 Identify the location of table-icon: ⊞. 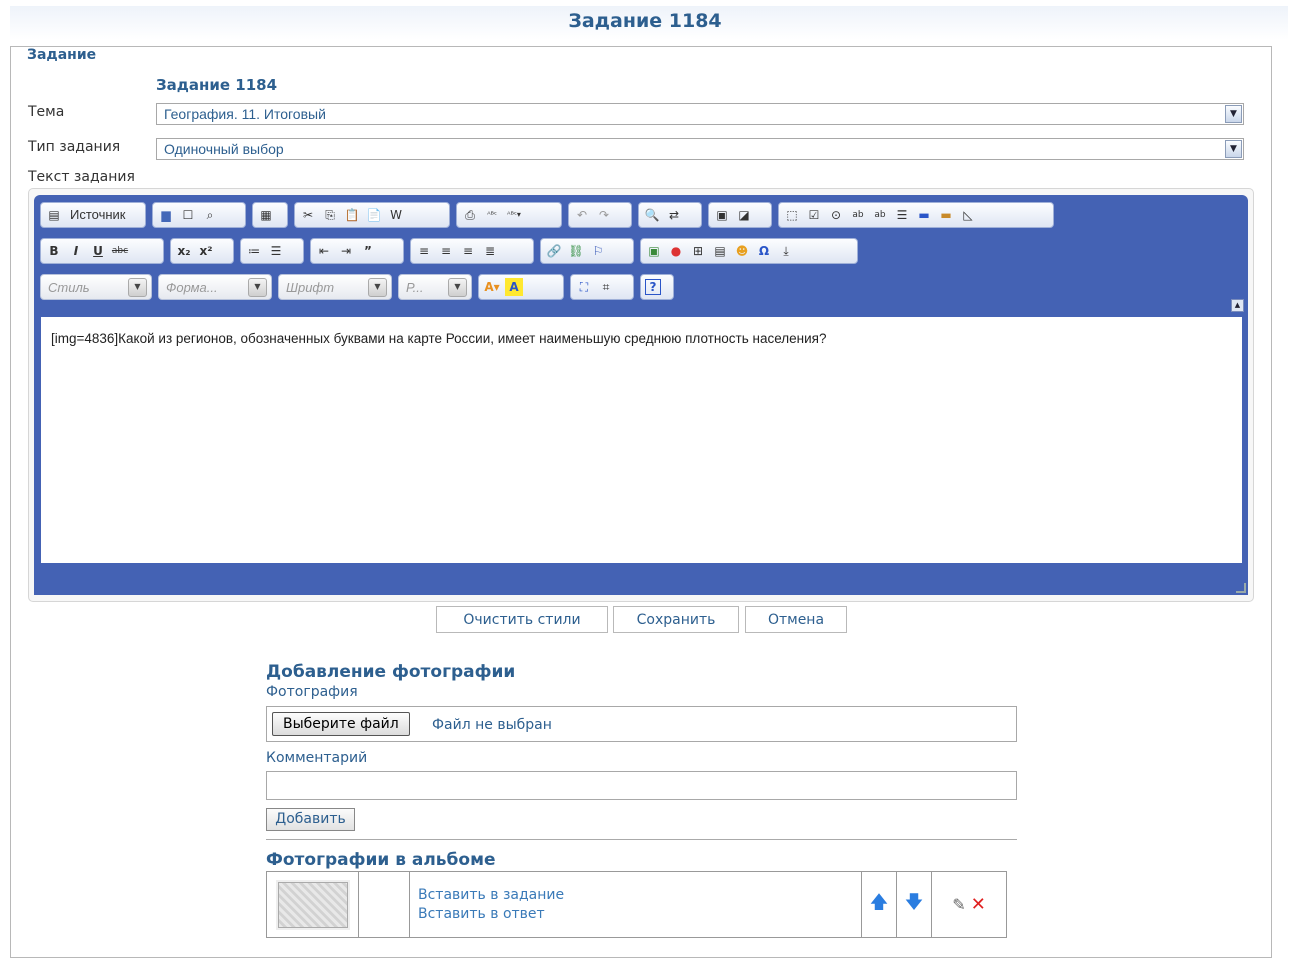
(698, 251).